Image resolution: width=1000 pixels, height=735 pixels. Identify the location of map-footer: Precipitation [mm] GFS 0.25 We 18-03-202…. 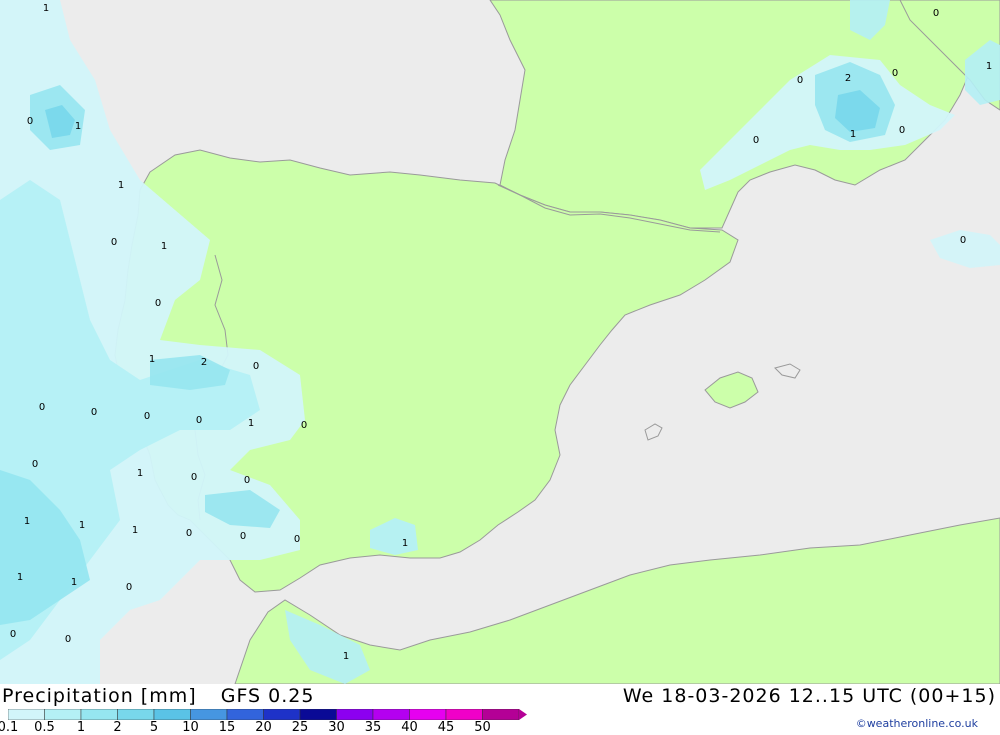
(500, 709).